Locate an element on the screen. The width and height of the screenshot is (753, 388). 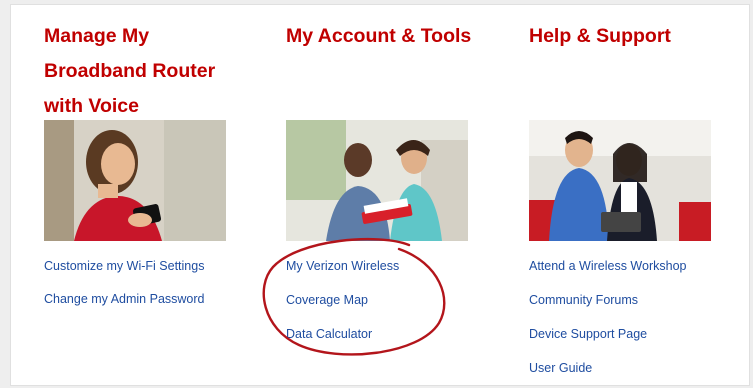
my-verizon-wireless-link: My Verizon Wireless is located at coordinates (342, 266).